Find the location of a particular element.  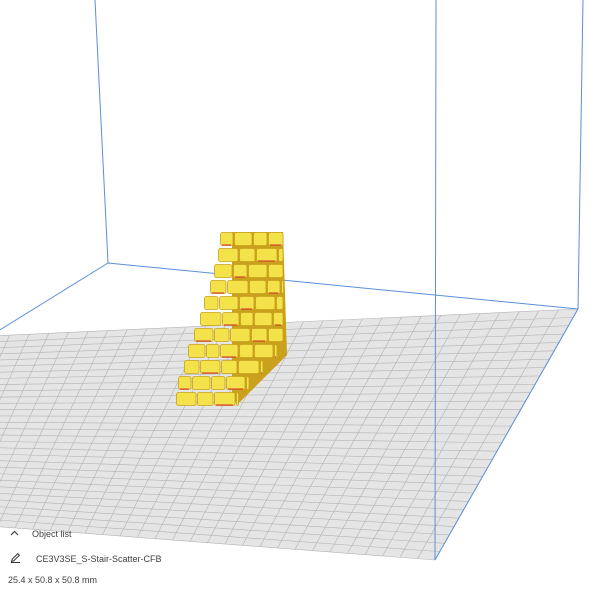

object-list-toggle: Object list is located at coordinates (41, 533).